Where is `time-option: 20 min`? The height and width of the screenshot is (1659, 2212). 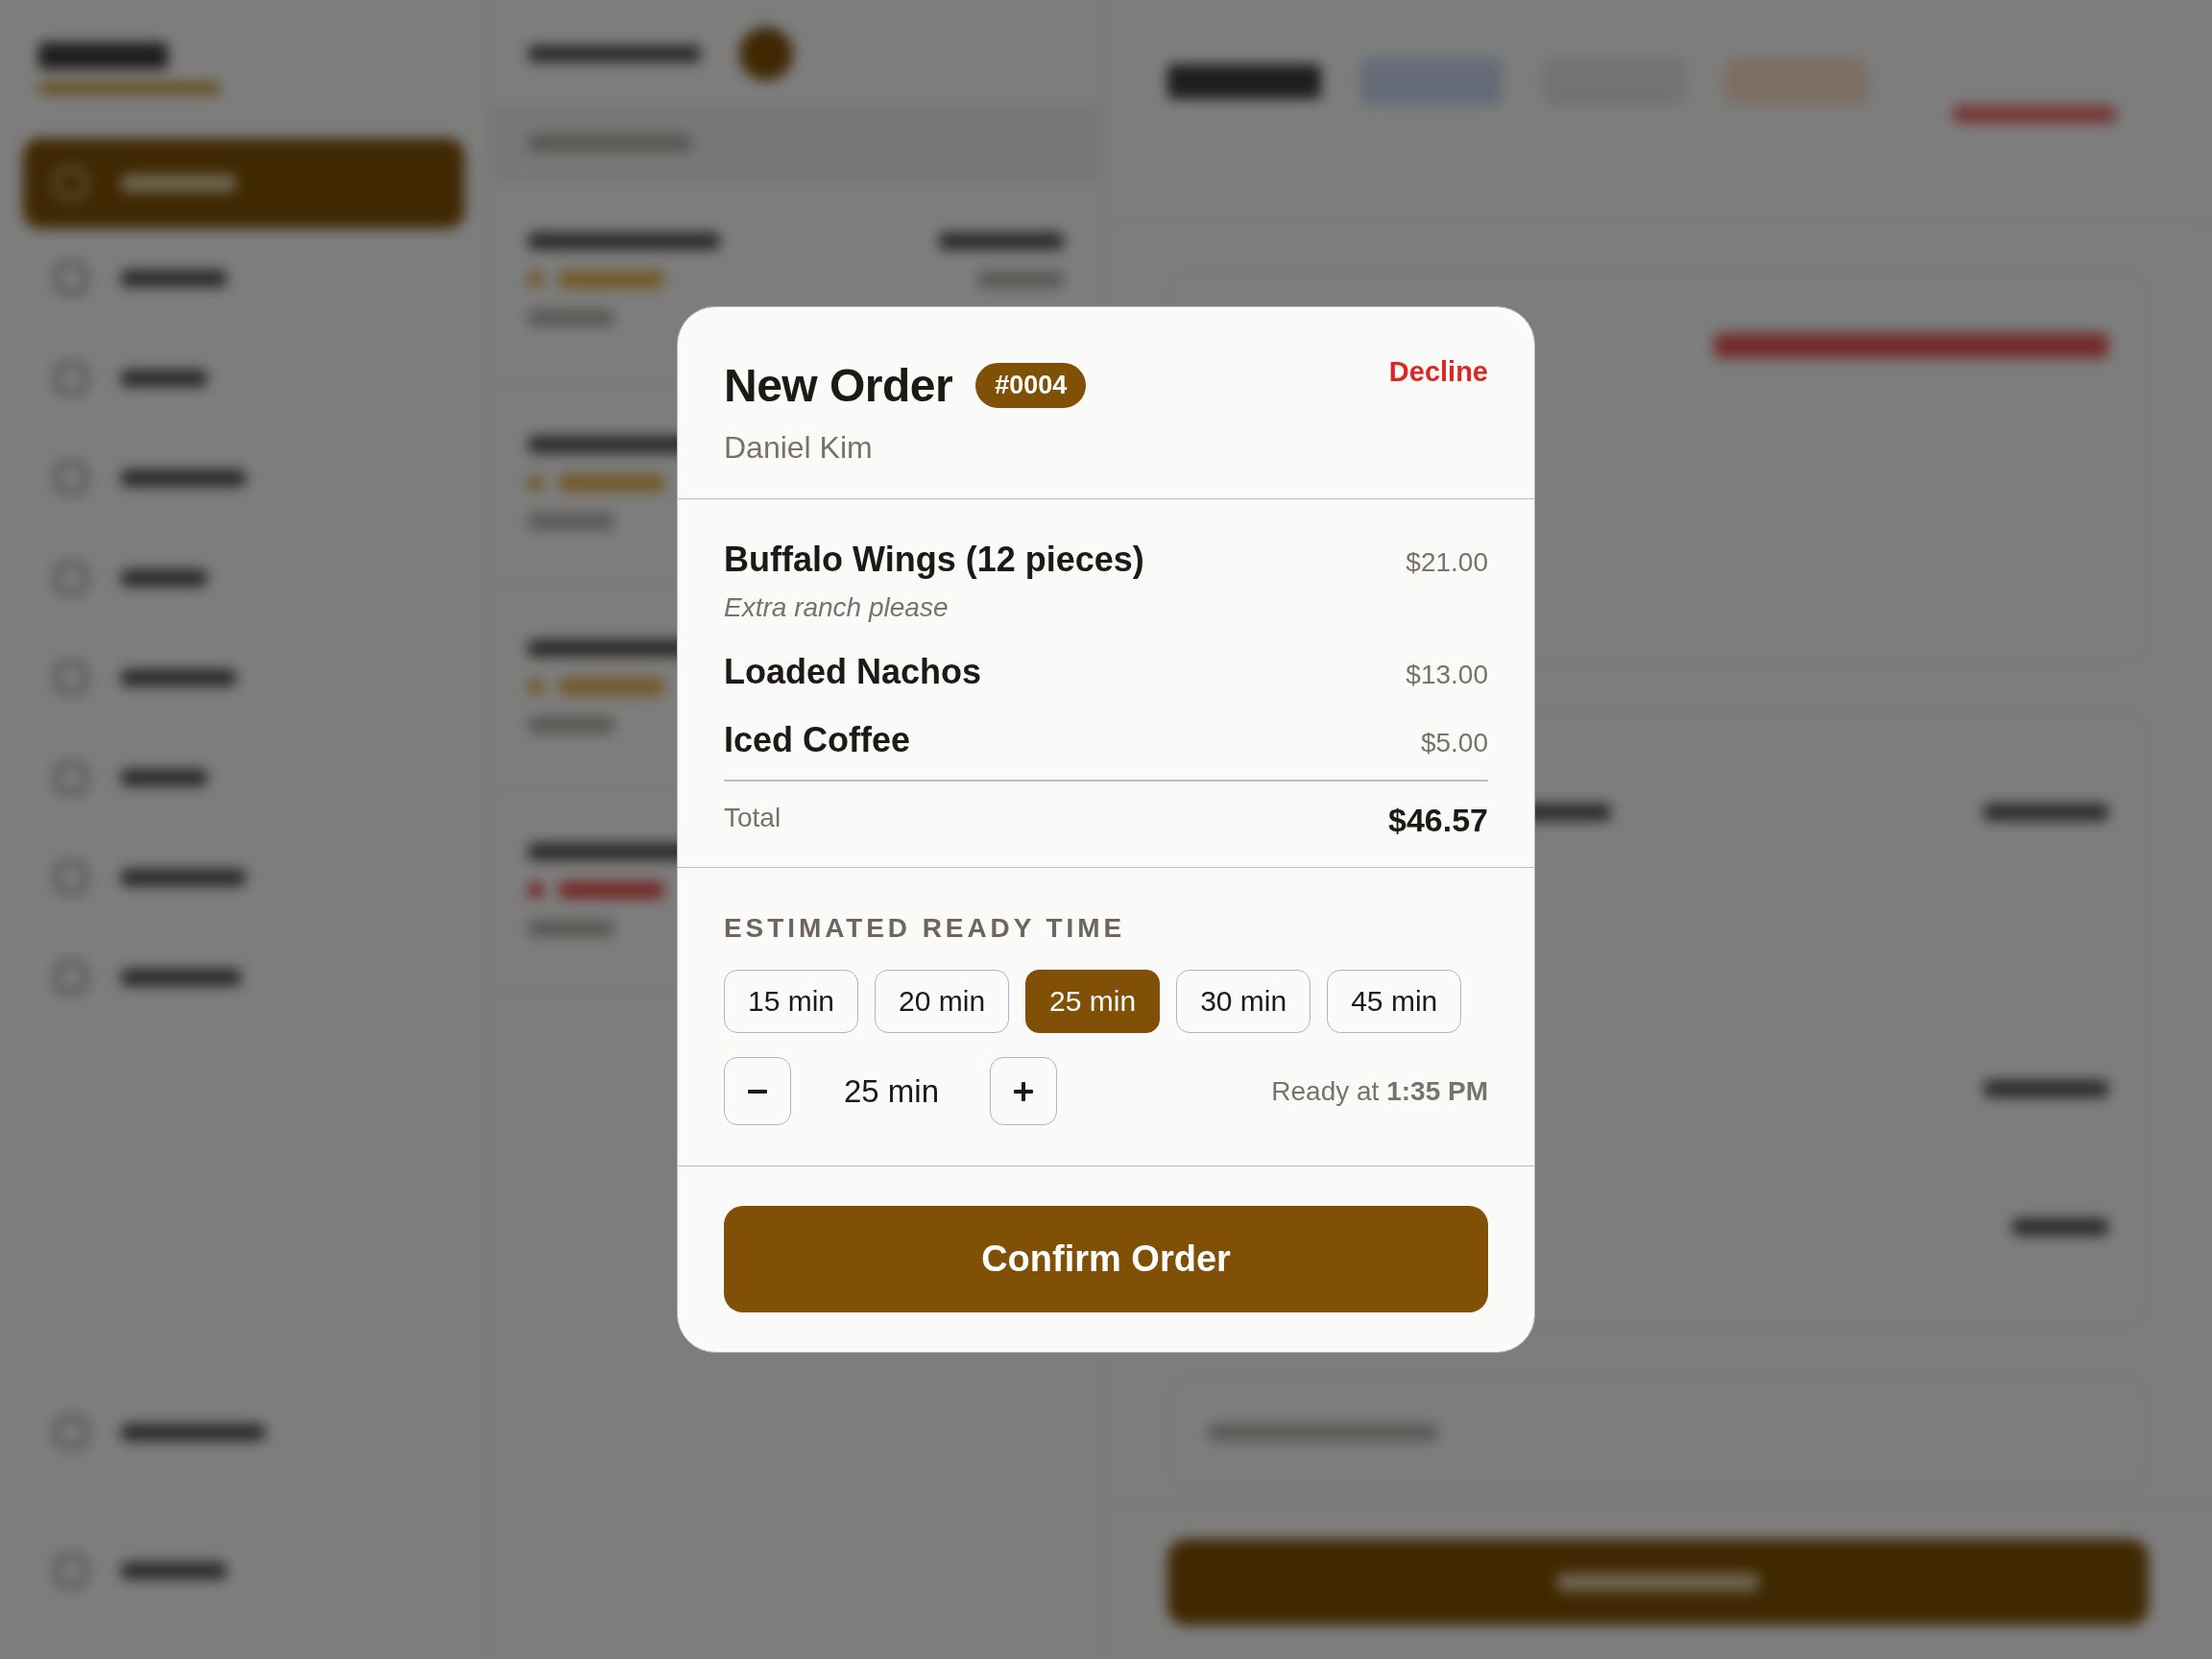
time-option: 20 min is located at coordinates (943, 1002).